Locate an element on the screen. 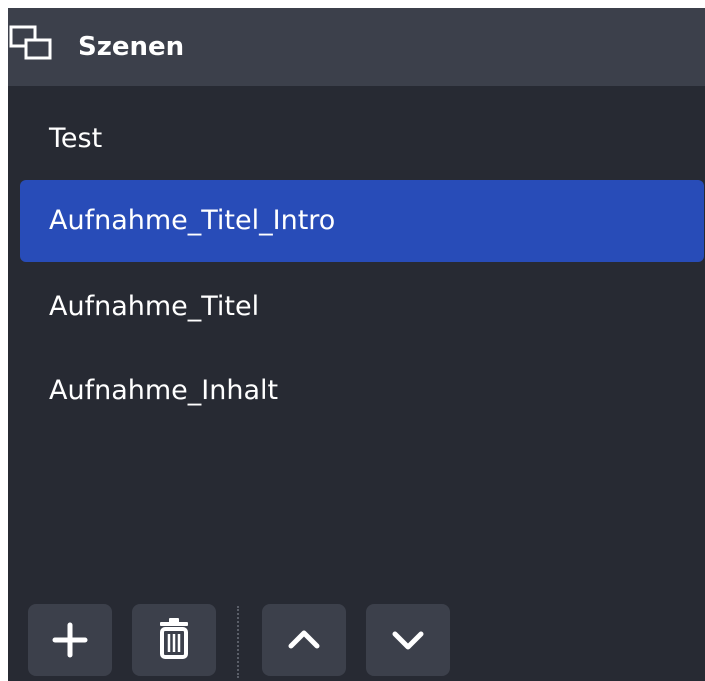  plus-icon is located at coordinates (70, 640).